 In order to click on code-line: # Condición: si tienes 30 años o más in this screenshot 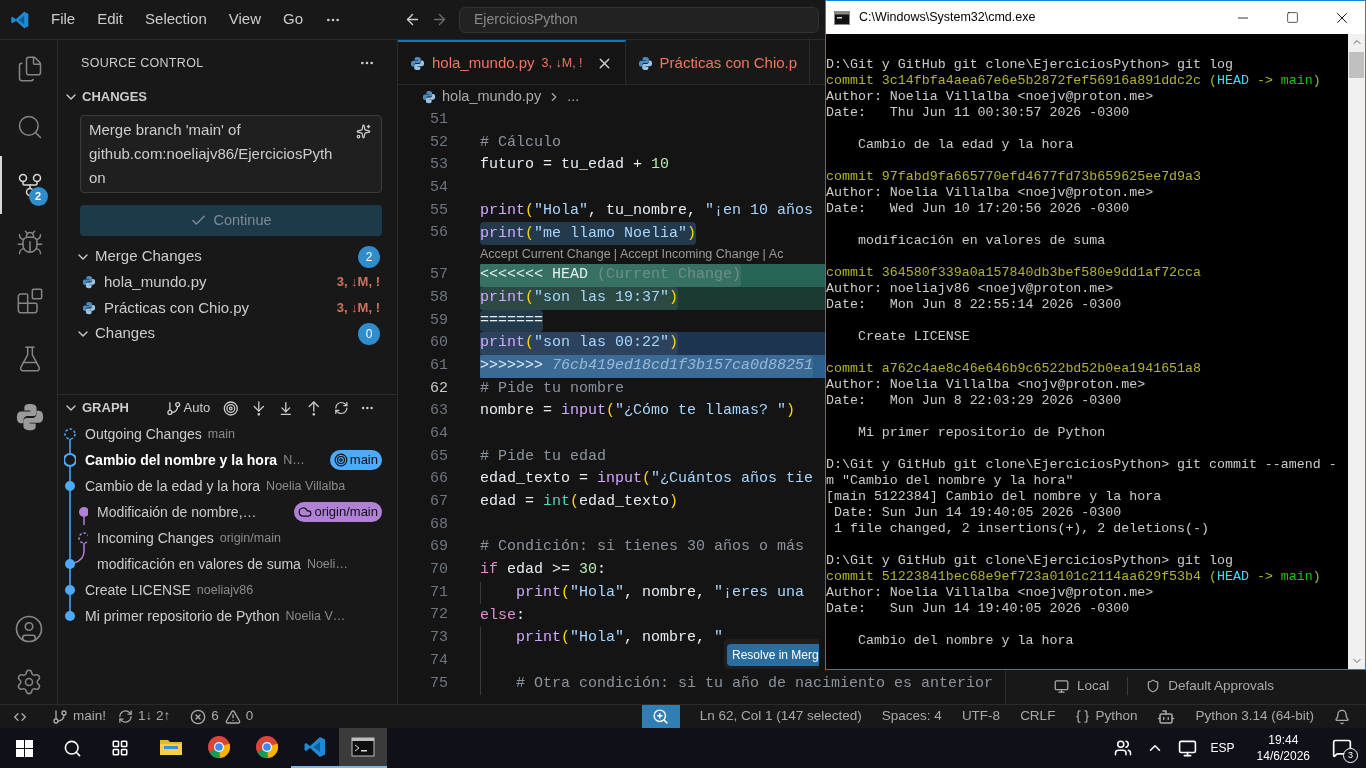, I will do `click(642, 547)`.